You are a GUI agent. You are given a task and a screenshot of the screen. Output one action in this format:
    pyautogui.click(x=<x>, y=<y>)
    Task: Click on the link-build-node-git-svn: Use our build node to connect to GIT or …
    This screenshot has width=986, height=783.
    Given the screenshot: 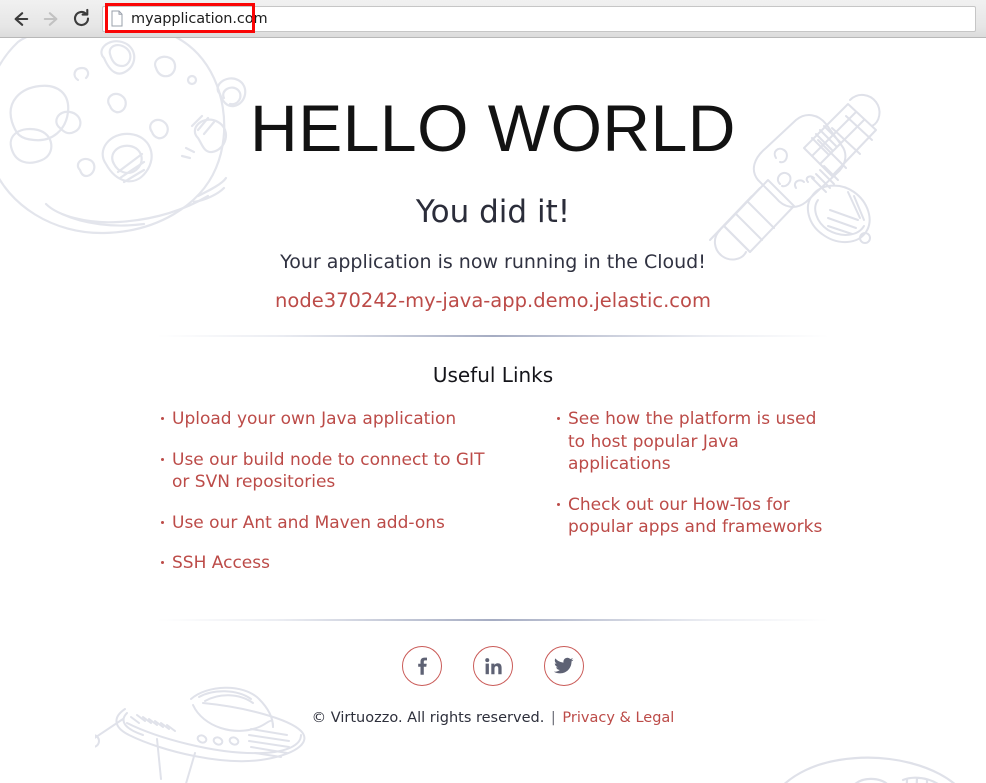 What is the action you would take?
    pyautogui.click(x=328, y=471)
    